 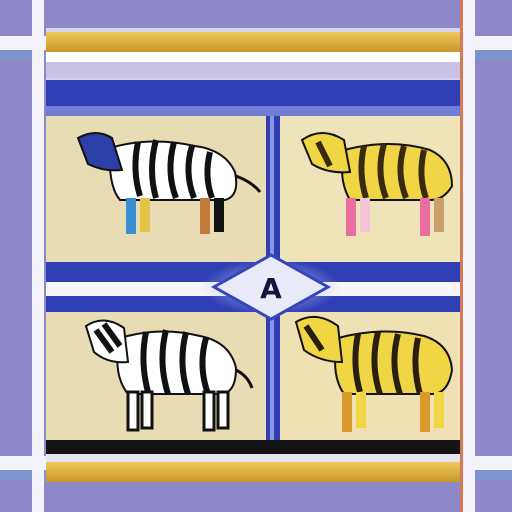 I want to click on white-band-top, so click(x=253, y=57).